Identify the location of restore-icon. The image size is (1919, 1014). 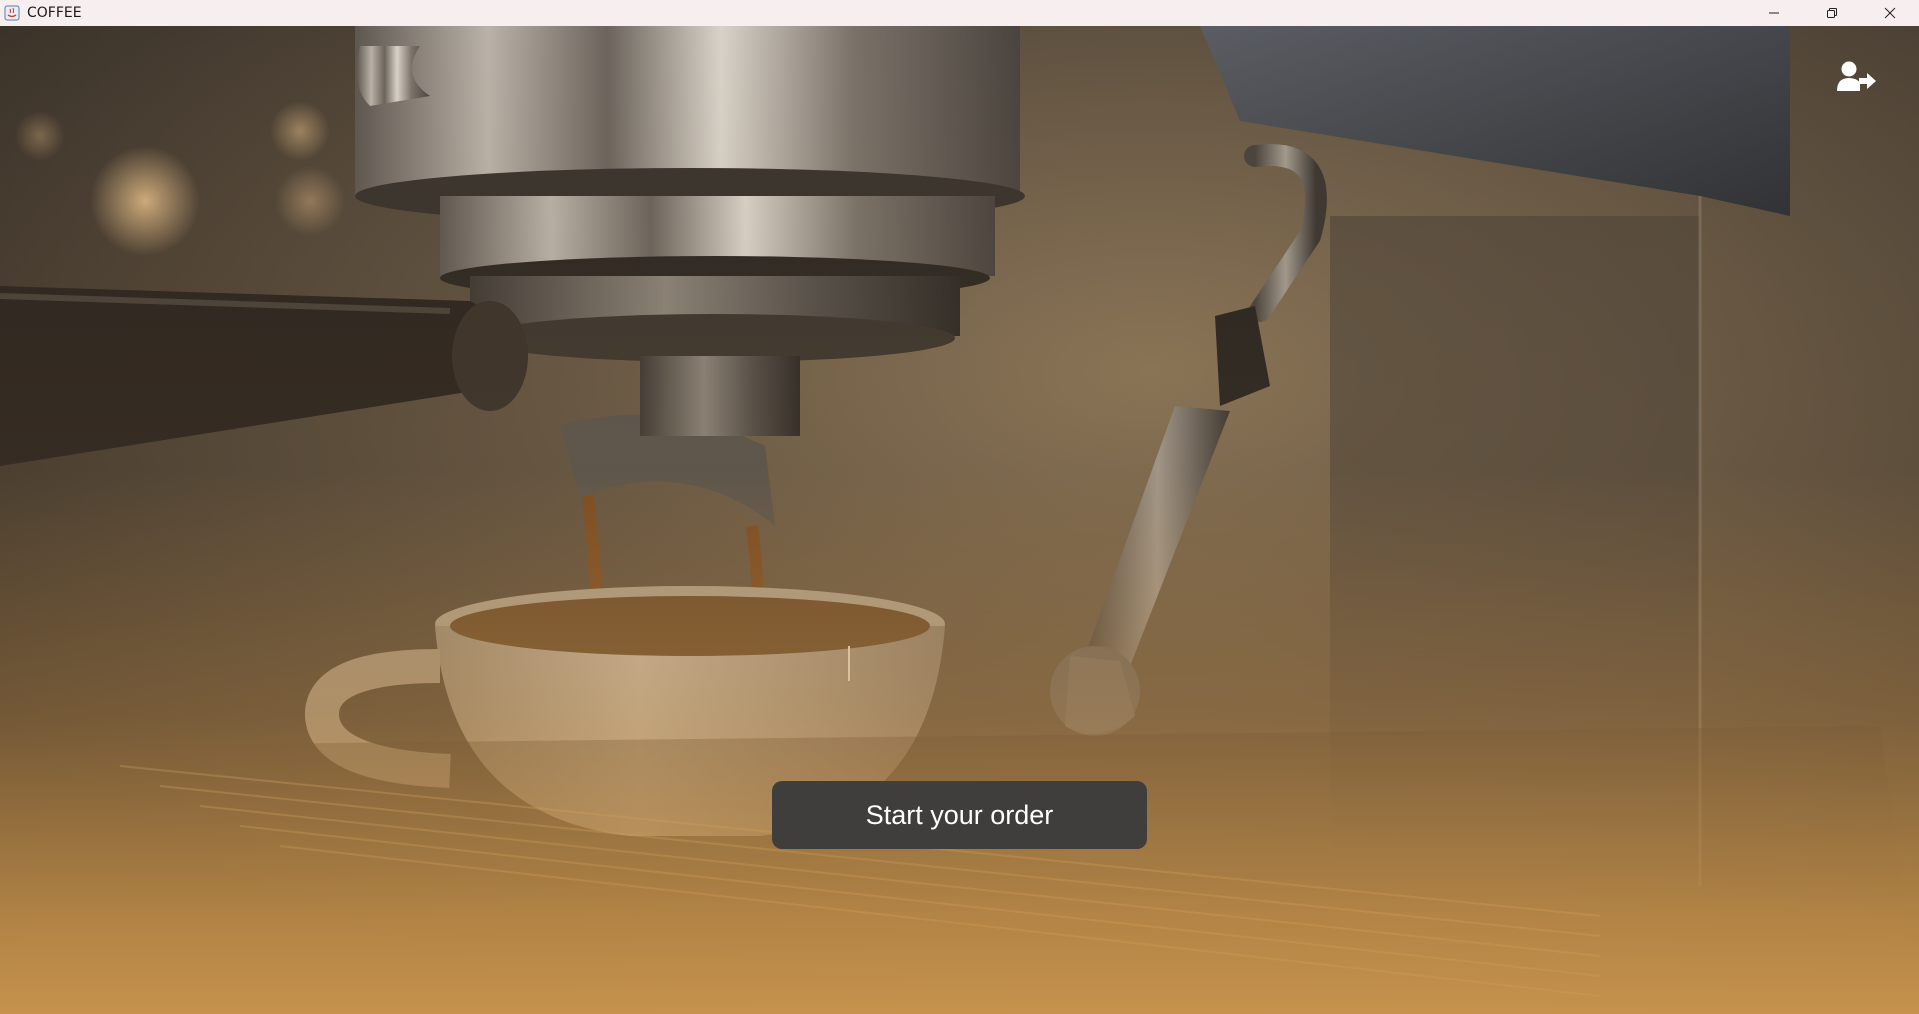
(1832, 13).